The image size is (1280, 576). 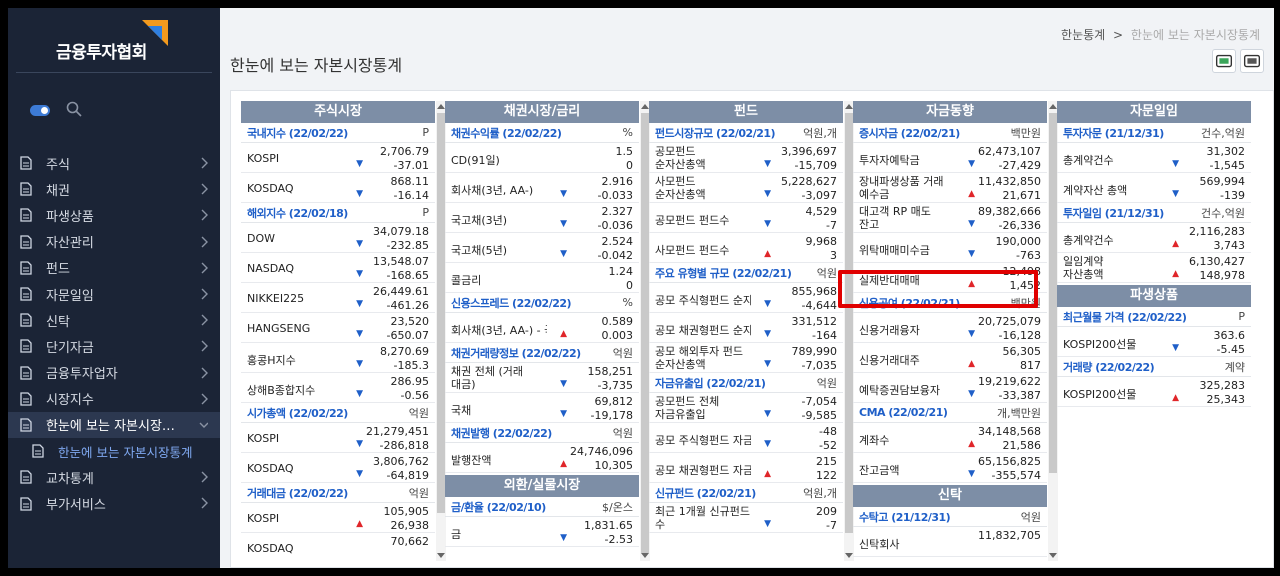 What do you see at coordinates (114, 189) in the screenshot?
I see `sidebar-item: 채권` at bounding box center [114, 189].